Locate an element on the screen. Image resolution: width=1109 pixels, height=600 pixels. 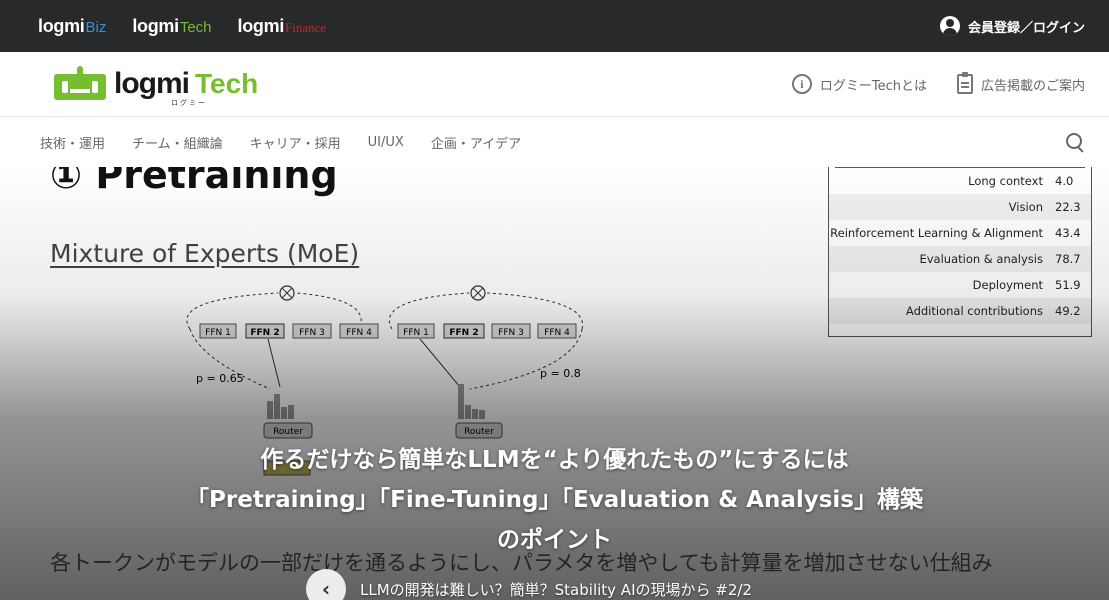
logmi-tech-logo: logmi Tech is located at coordinates (155, 84).